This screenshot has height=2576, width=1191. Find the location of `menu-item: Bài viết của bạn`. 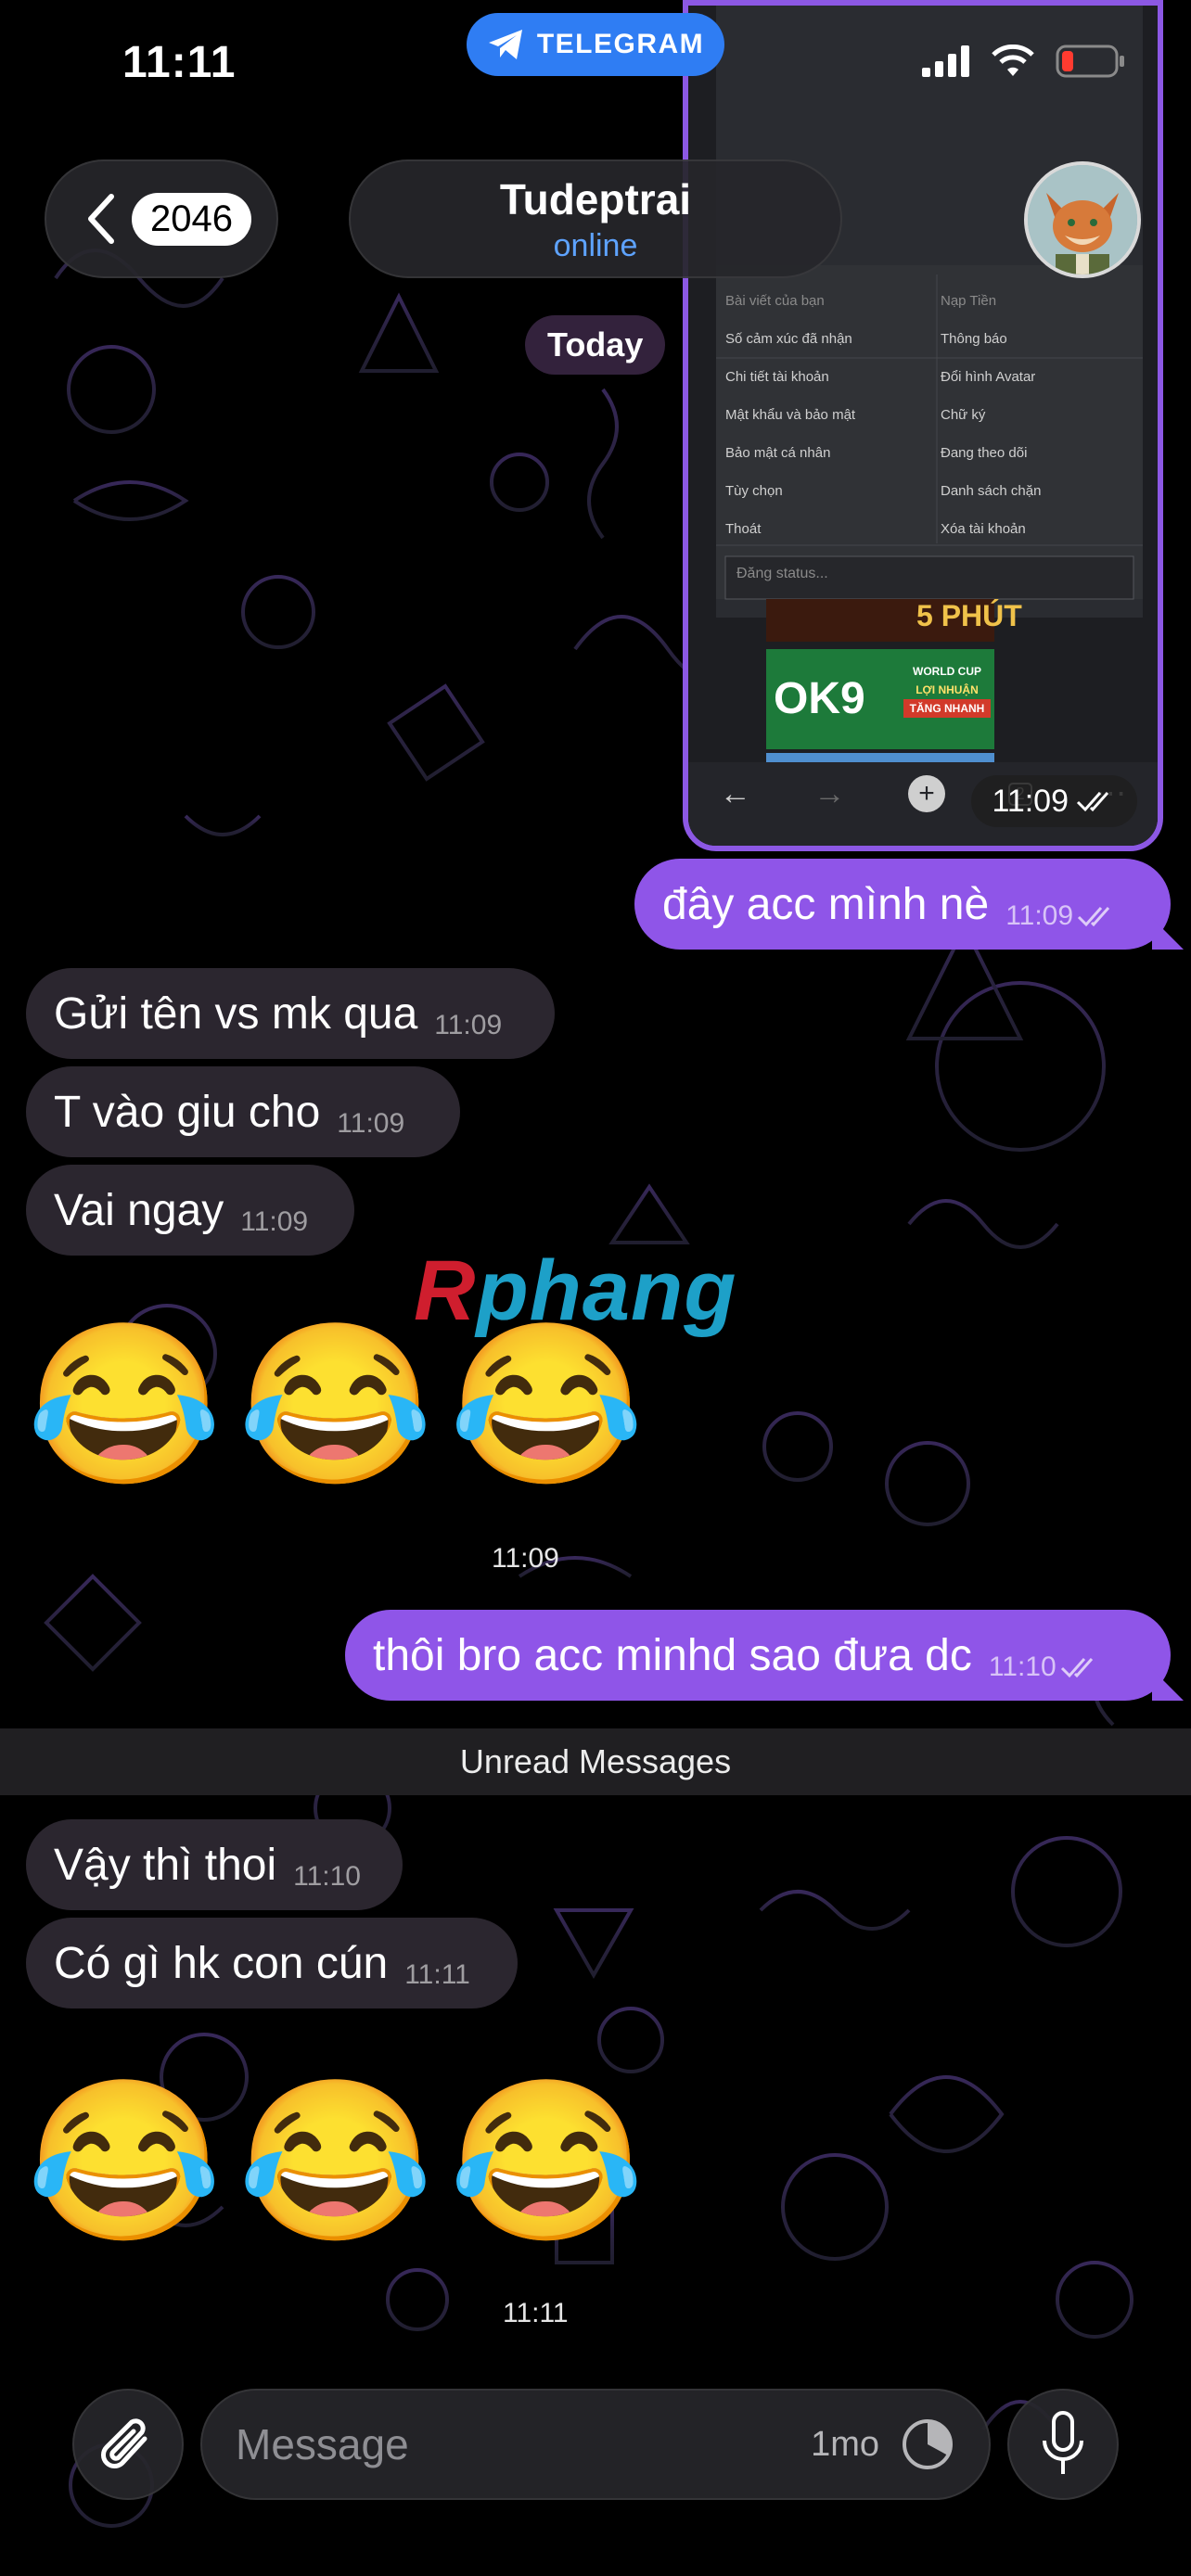

menu-item: Bài viết của bạn is located at coordinates (775, 301).